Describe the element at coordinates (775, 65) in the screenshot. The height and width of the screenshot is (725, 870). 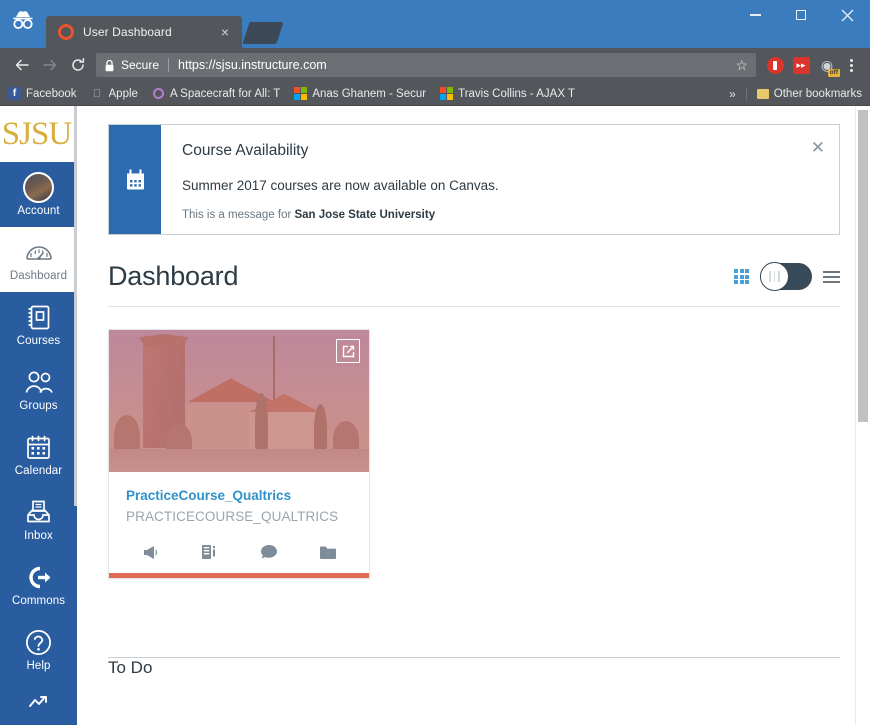
I see `adblock-extension-icon` at that location.